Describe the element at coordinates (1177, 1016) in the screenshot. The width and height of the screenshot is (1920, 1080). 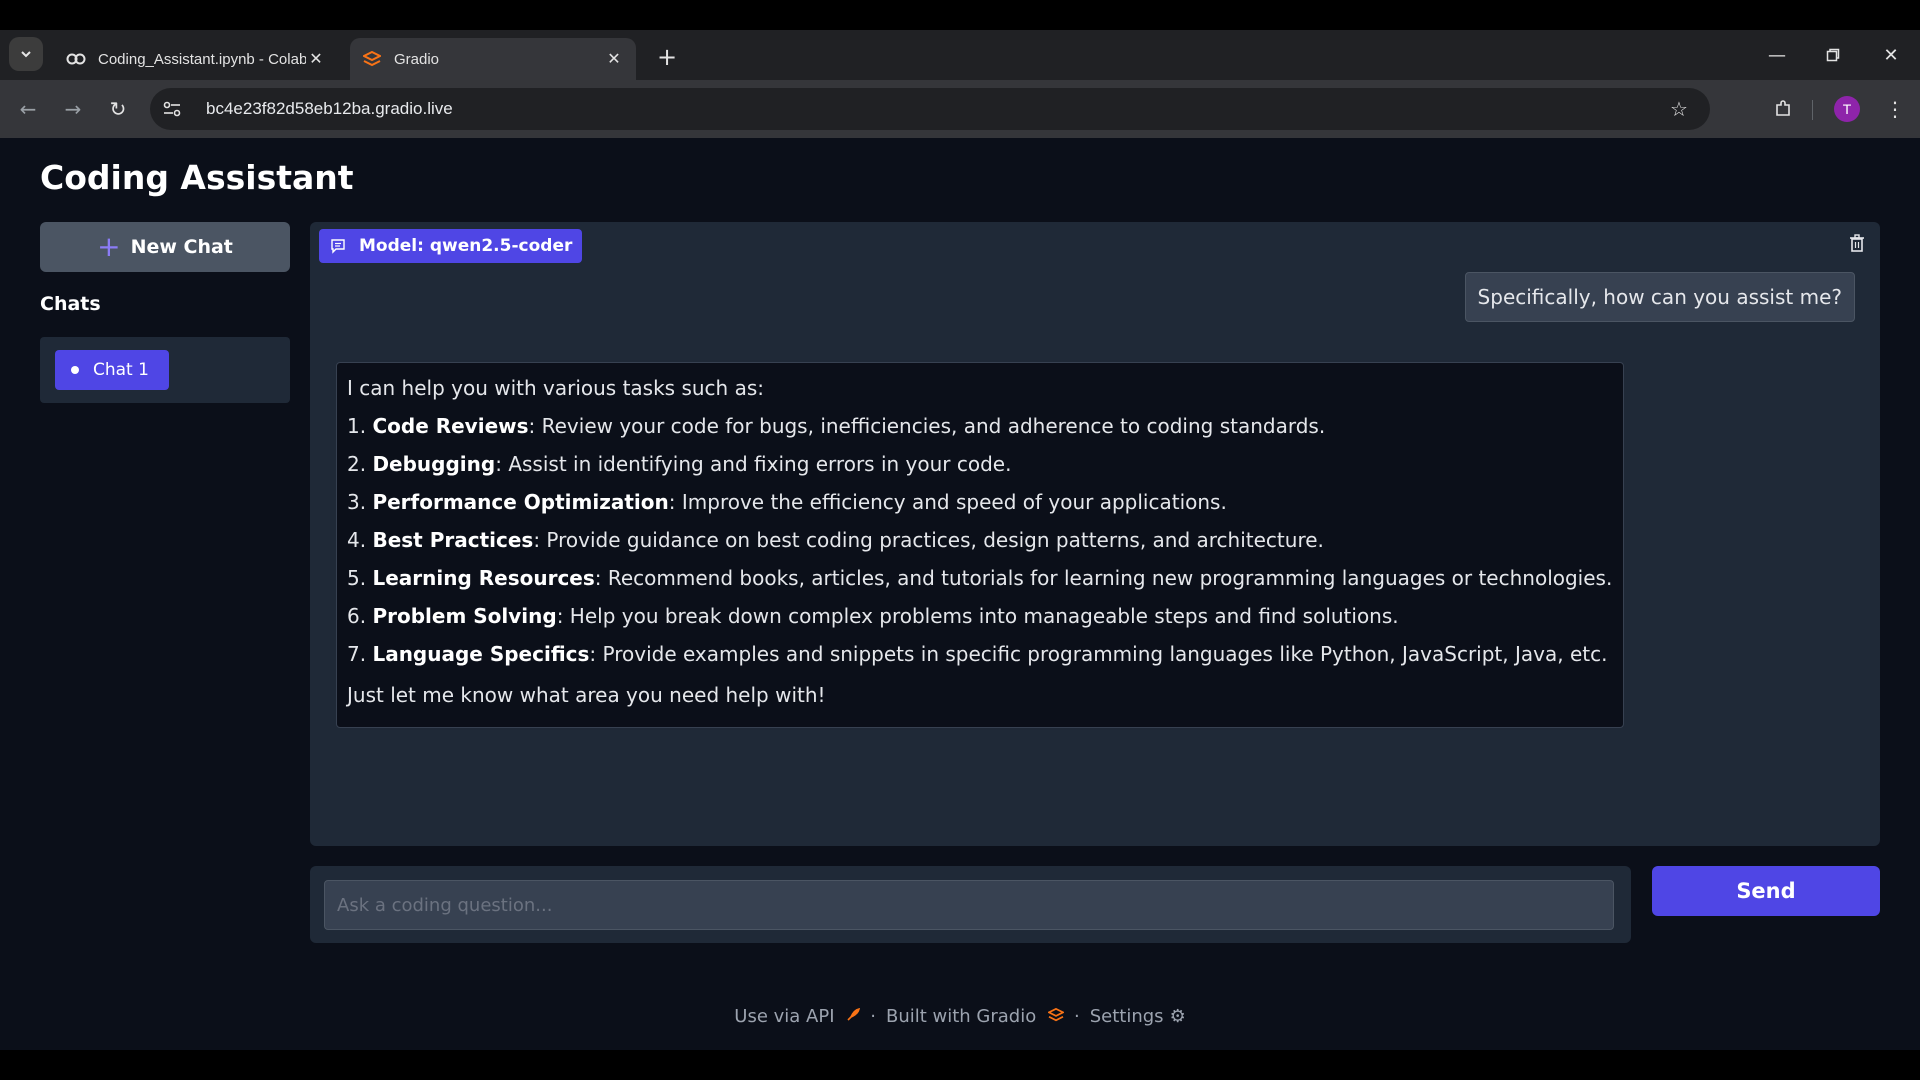
I see `gear-icon: ⚙` at that location.